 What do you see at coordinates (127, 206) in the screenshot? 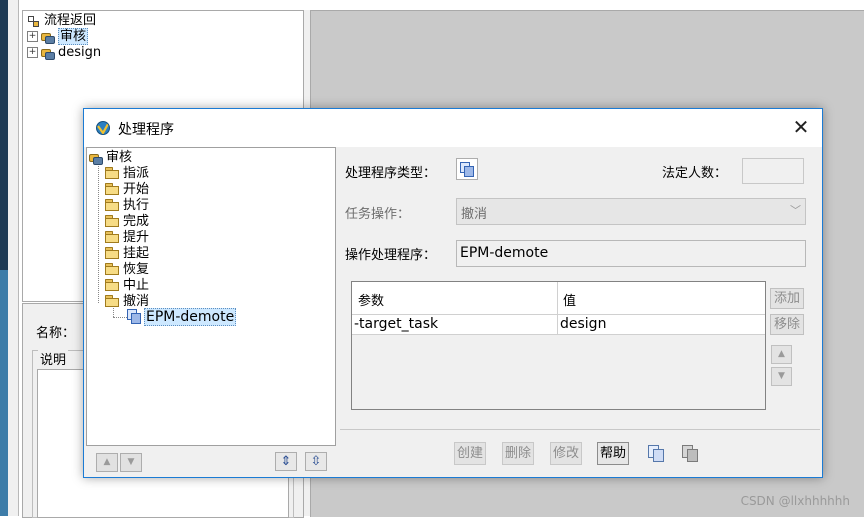
I see `tree-folder-perform: 执行` at bounding box center [127, 206].